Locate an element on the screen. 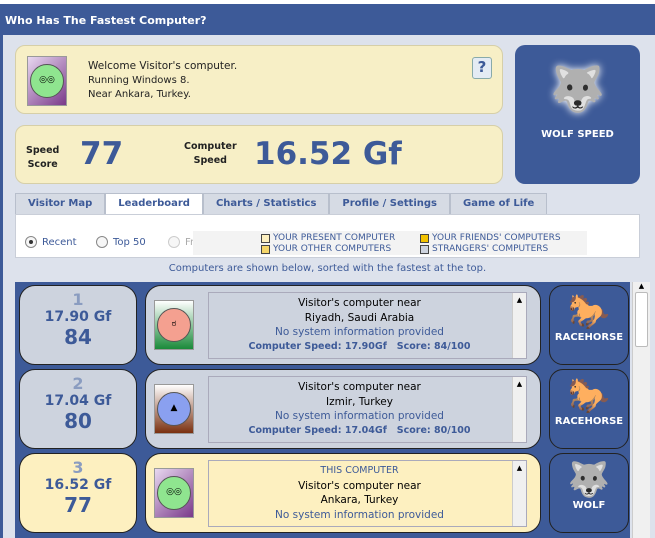 Image resolution: width=655 pixels, height=538 pixels. rank-box: 2 17.04 Gf 80 is located at coordinates (78, 409).